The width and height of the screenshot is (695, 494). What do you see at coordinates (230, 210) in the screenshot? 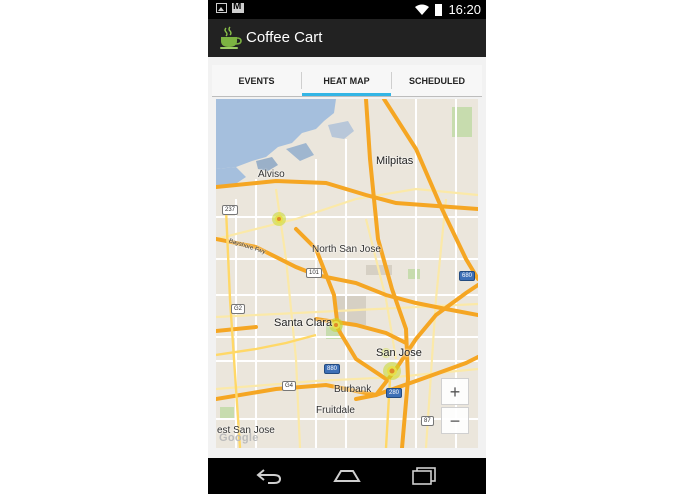
I see `route-shield-237: 237` at bounding box center [230, 210].